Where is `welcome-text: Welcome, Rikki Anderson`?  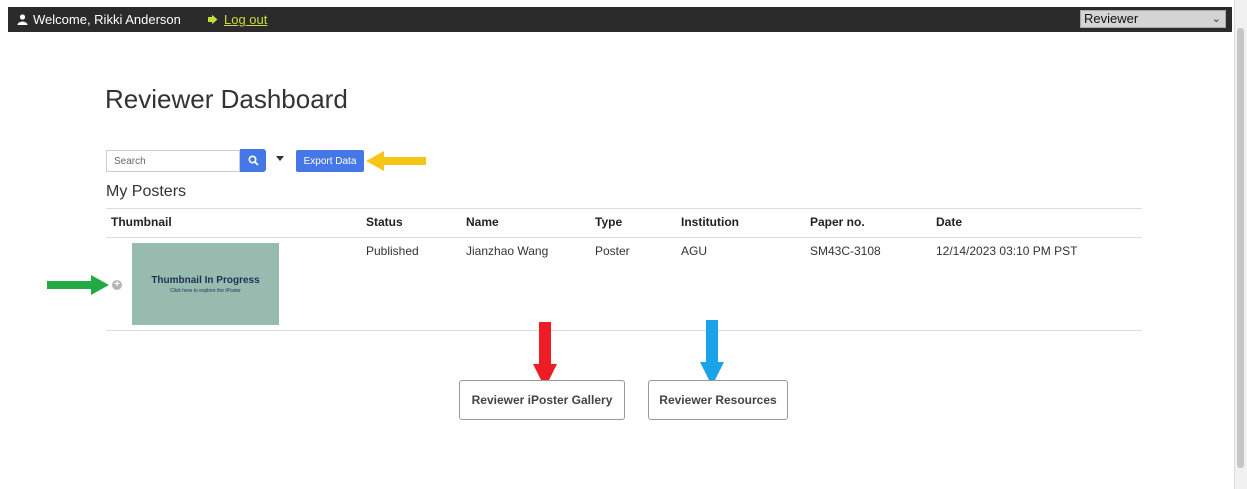
welcome-text: Welcome, Rikki Anderson is located at coordinates (107, 19).